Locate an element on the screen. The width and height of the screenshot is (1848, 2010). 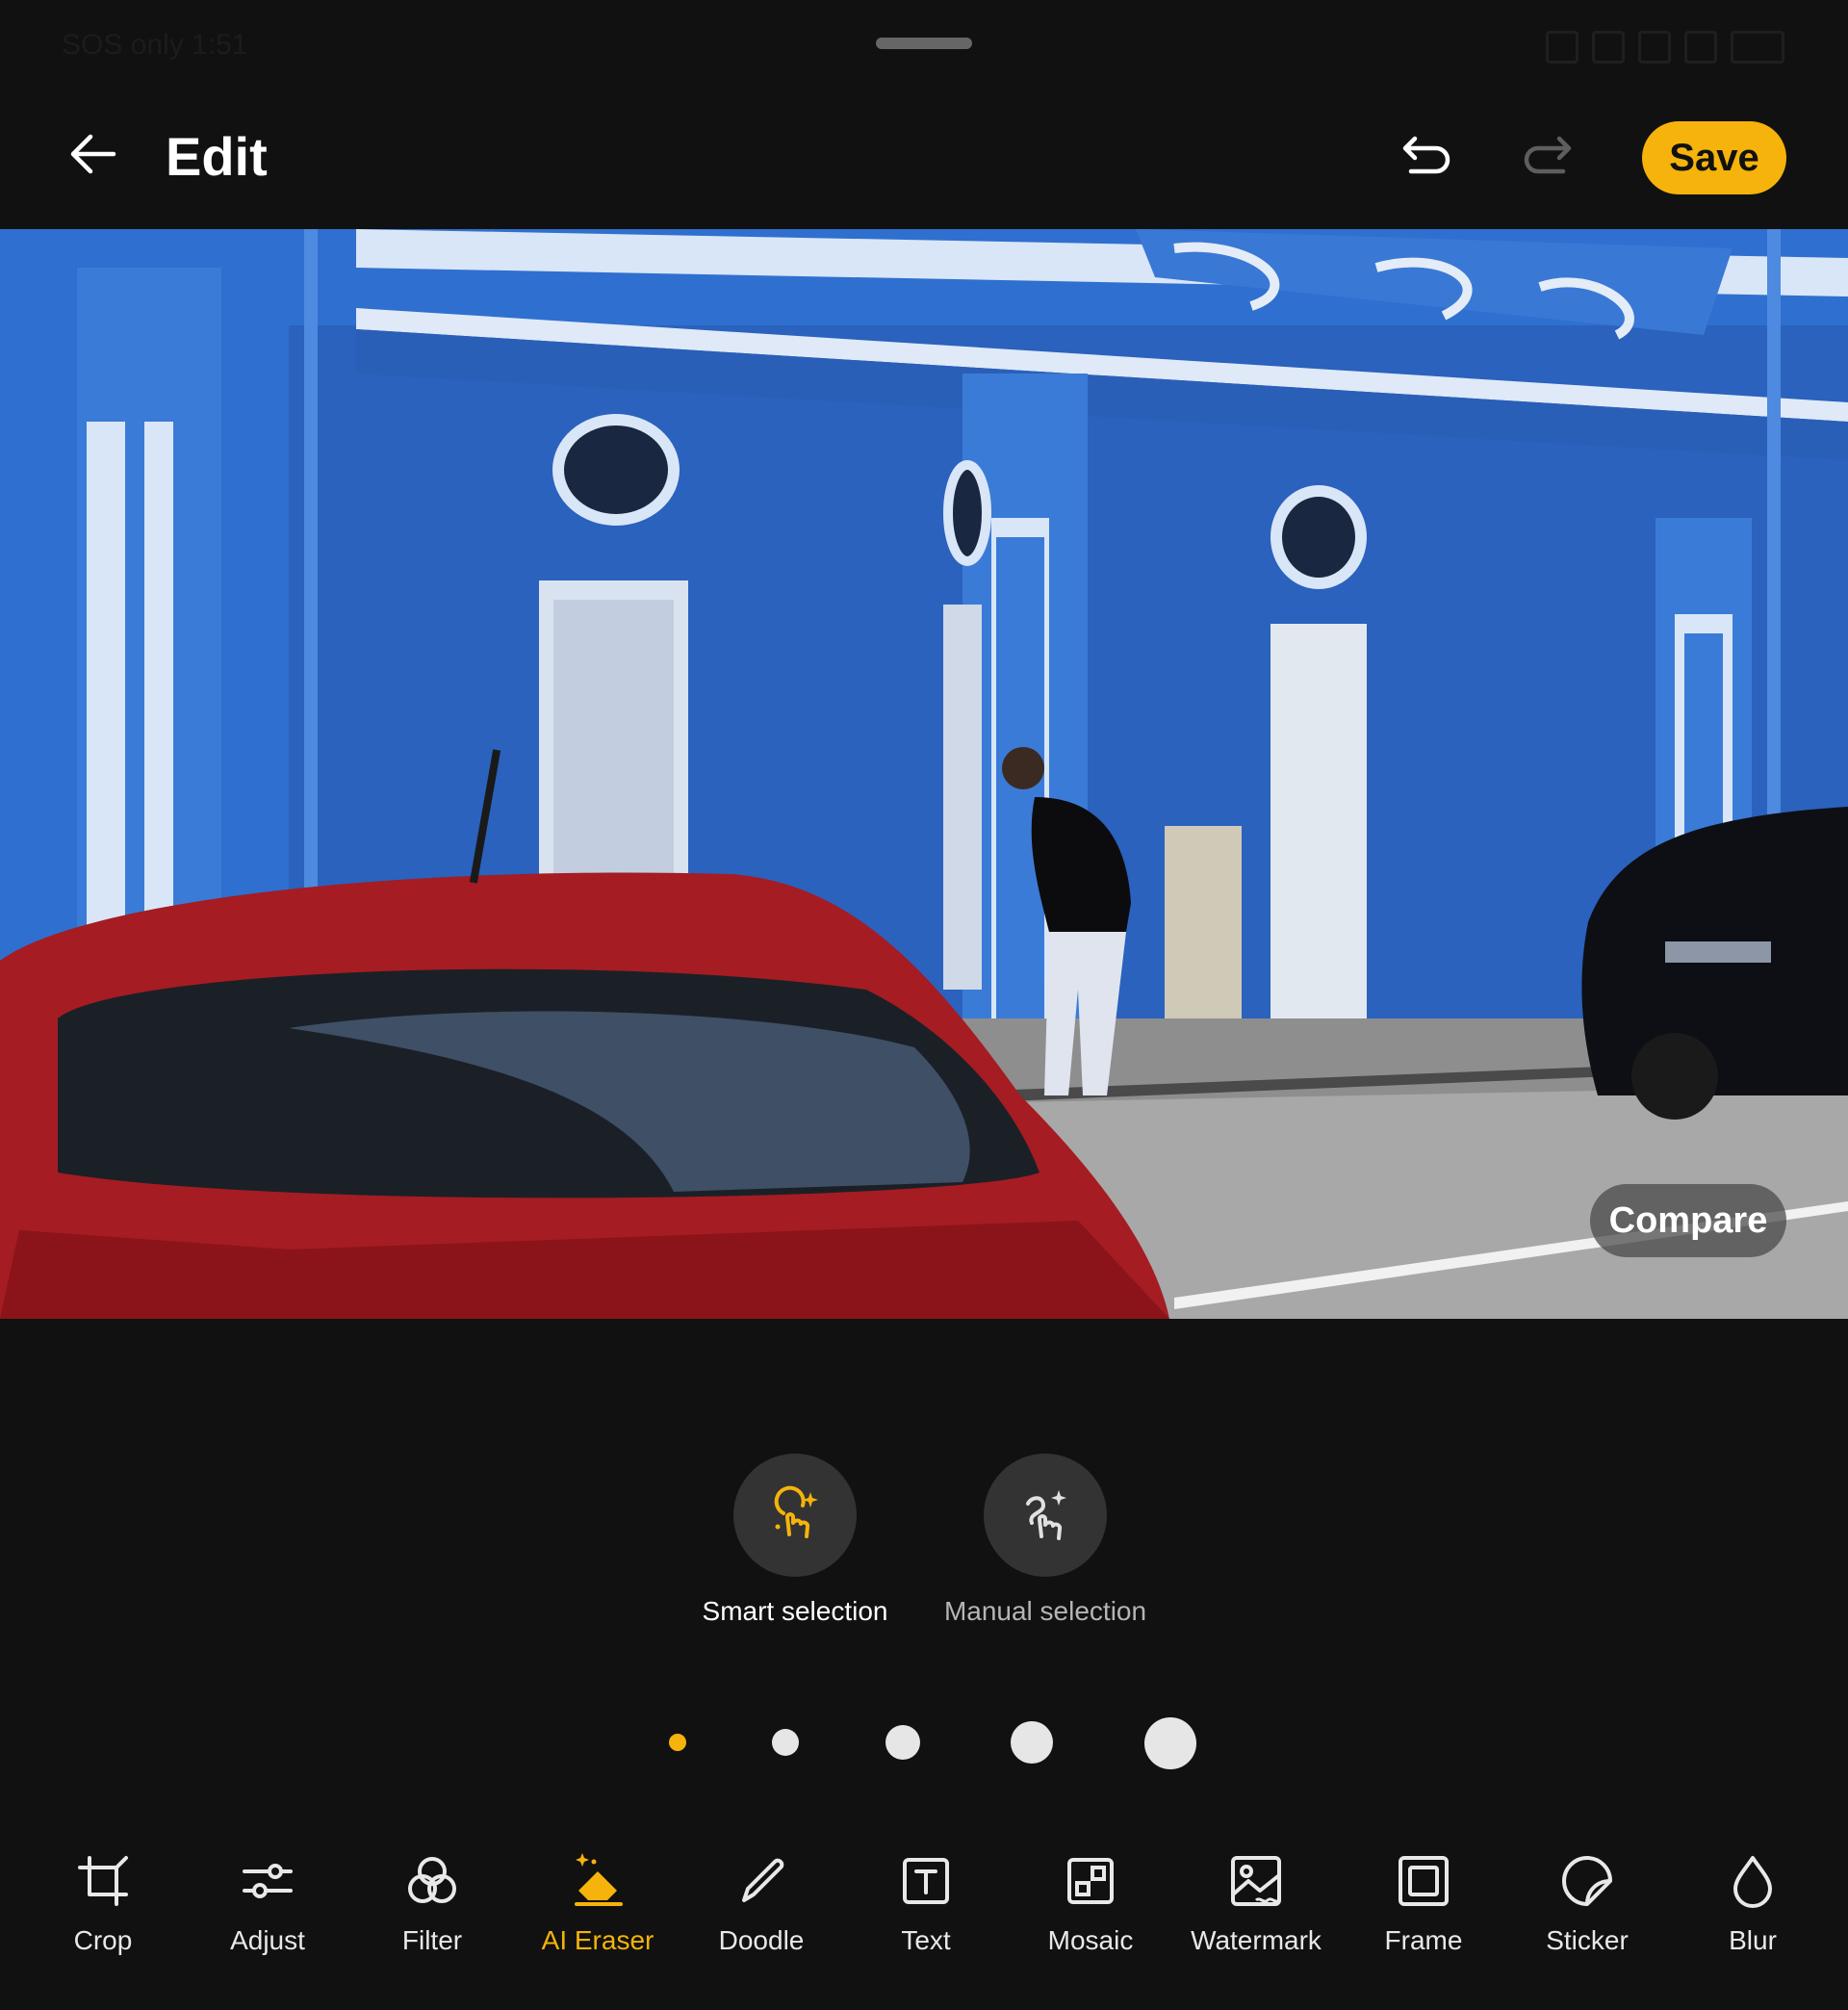
save-button: Save is located at coordinates (1714, 158).